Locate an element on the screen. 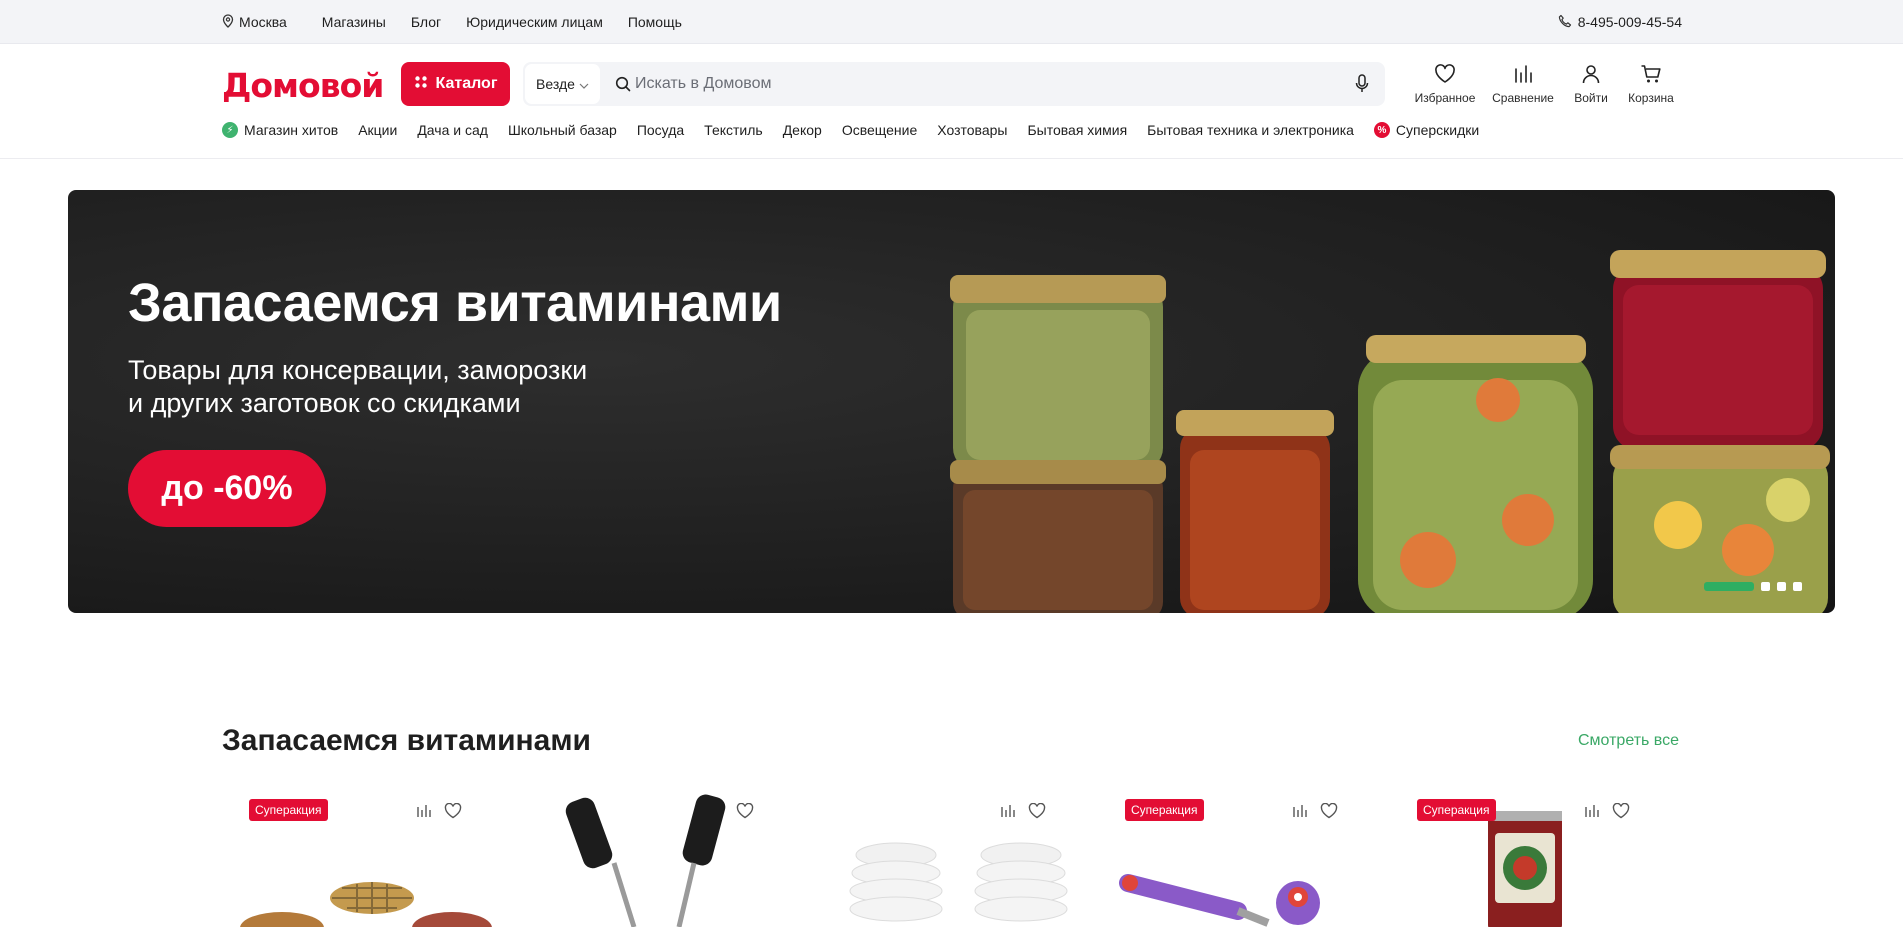  nav-item-textile: Текстиль is located at coordinates (733, 130).